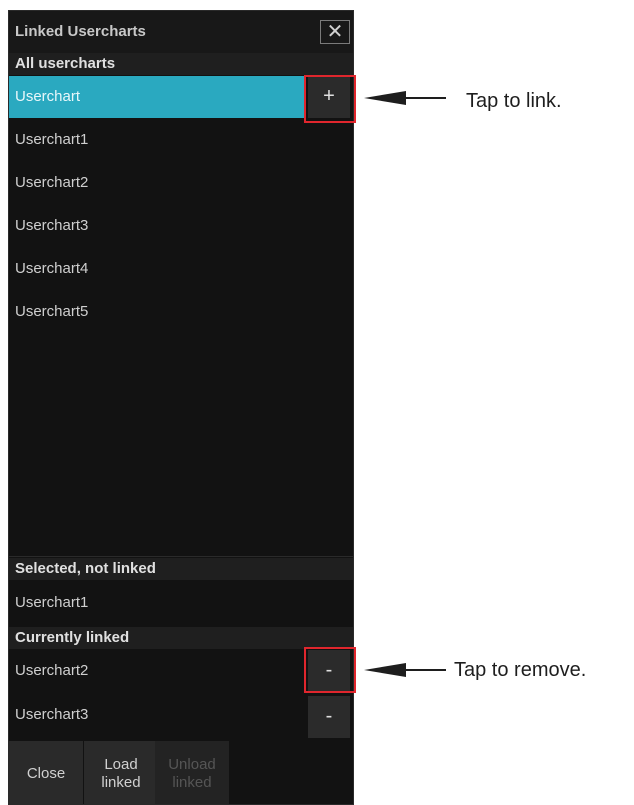 This screenshot has height=805, width=634. What do you see at coordinates (192, 764) in the screenshot?
I see `unload-linked-label-line1: Unload` at bounding box center [192, 764].